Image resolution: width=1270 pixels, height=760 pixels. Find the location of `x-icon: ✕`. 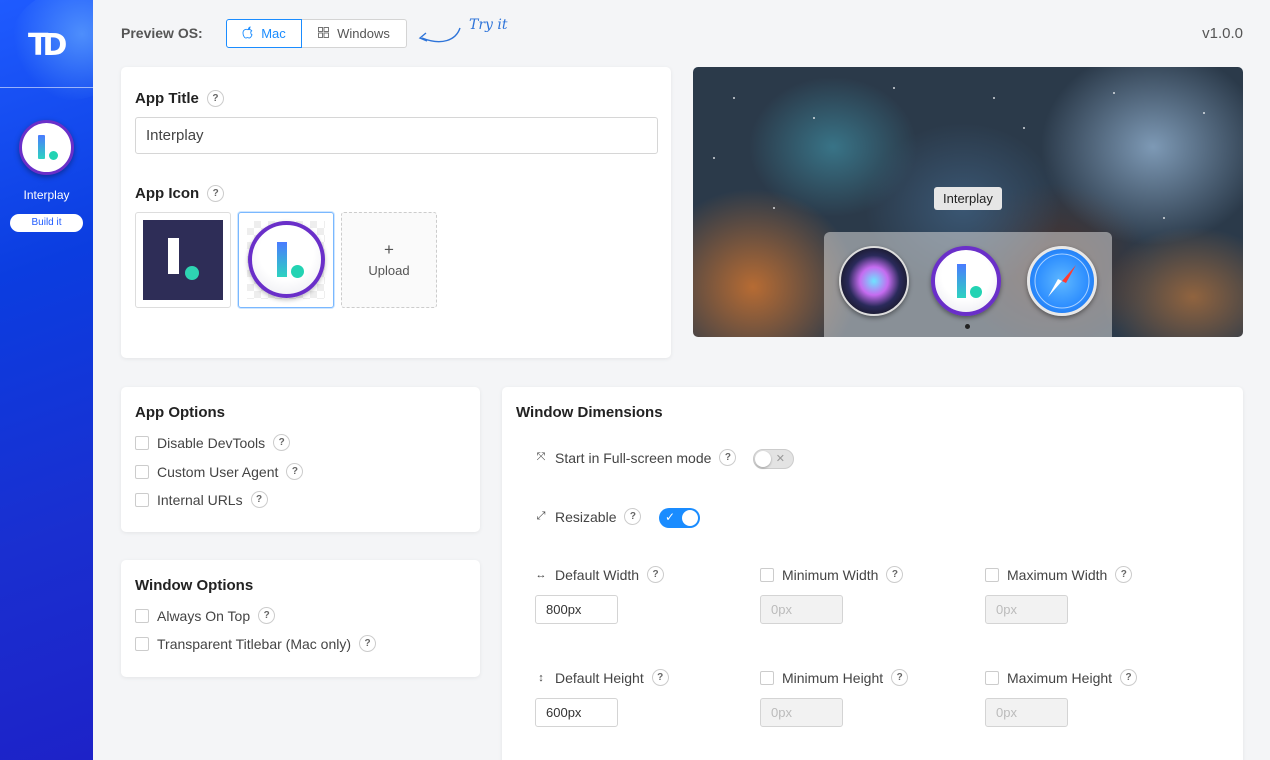

x-icon: ✕ is located at coordinates (780, 459).